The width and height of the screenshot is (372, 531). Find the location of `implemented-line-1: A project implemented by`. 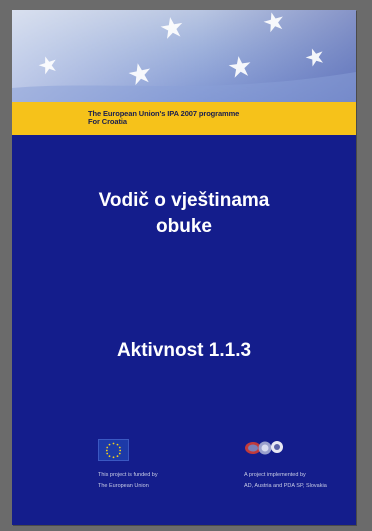

implemented-line-1: A project implemented by is located at coordinates (275, 475).